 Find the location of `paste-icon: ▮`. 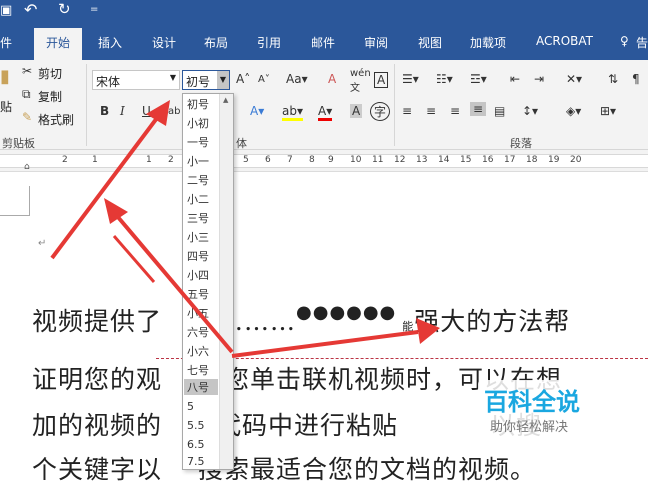

paste-icon: ▮ is located at coordinates (5, 76).